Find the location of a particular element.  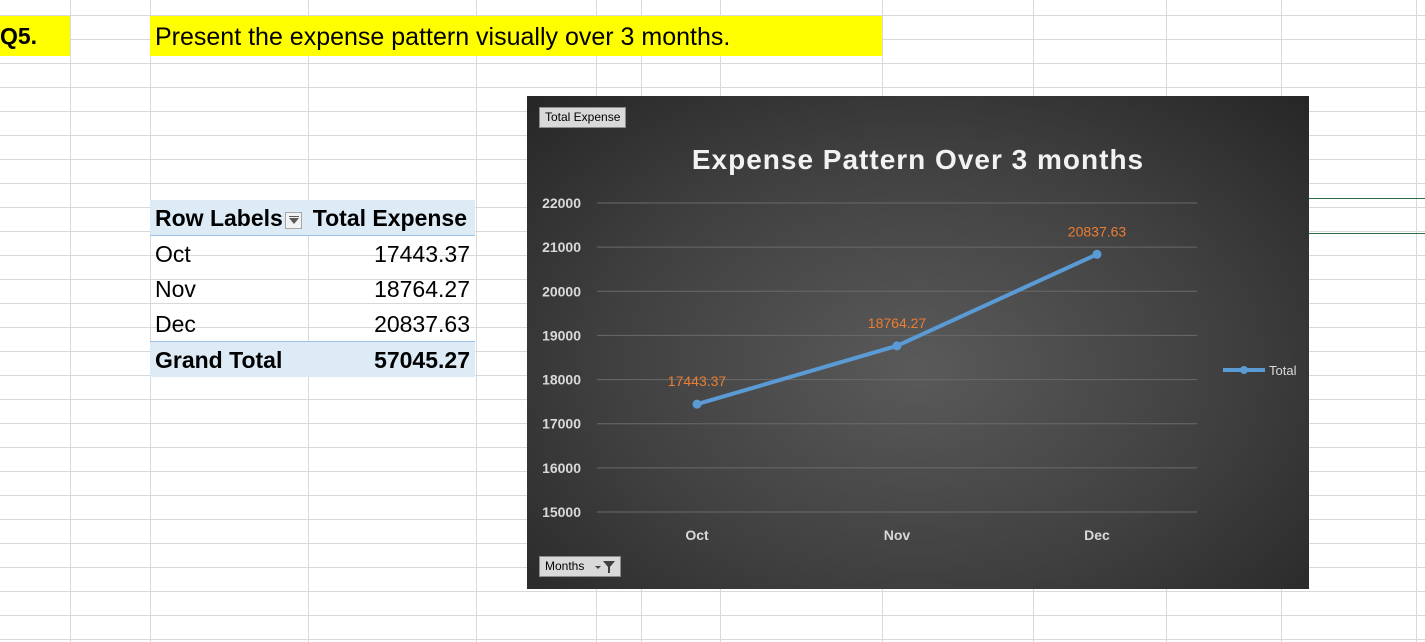

grand-total-row: Grand Total 57045.27 is located at coordinates (312, 359).